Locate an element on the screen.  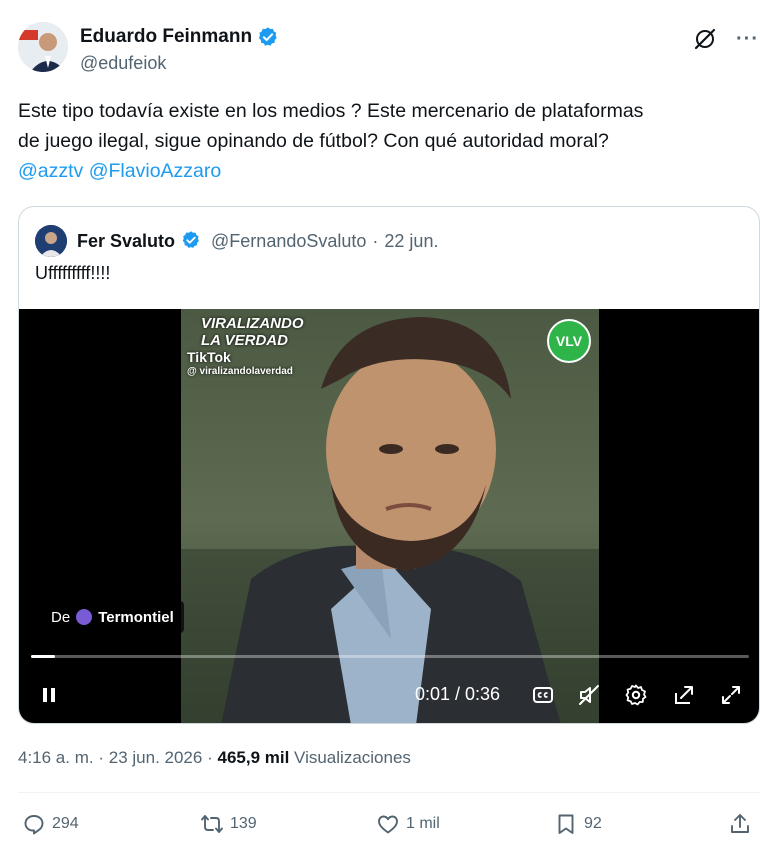
mute-icon is located at coordinates (589, 695).